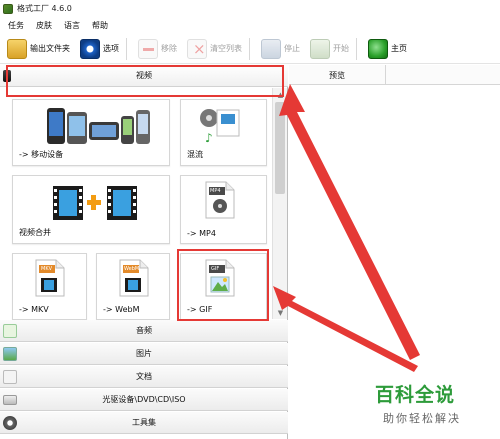 The image size is (500, 439). I want to click on output-folder-label: 输出文件夹, so click(50, 48).